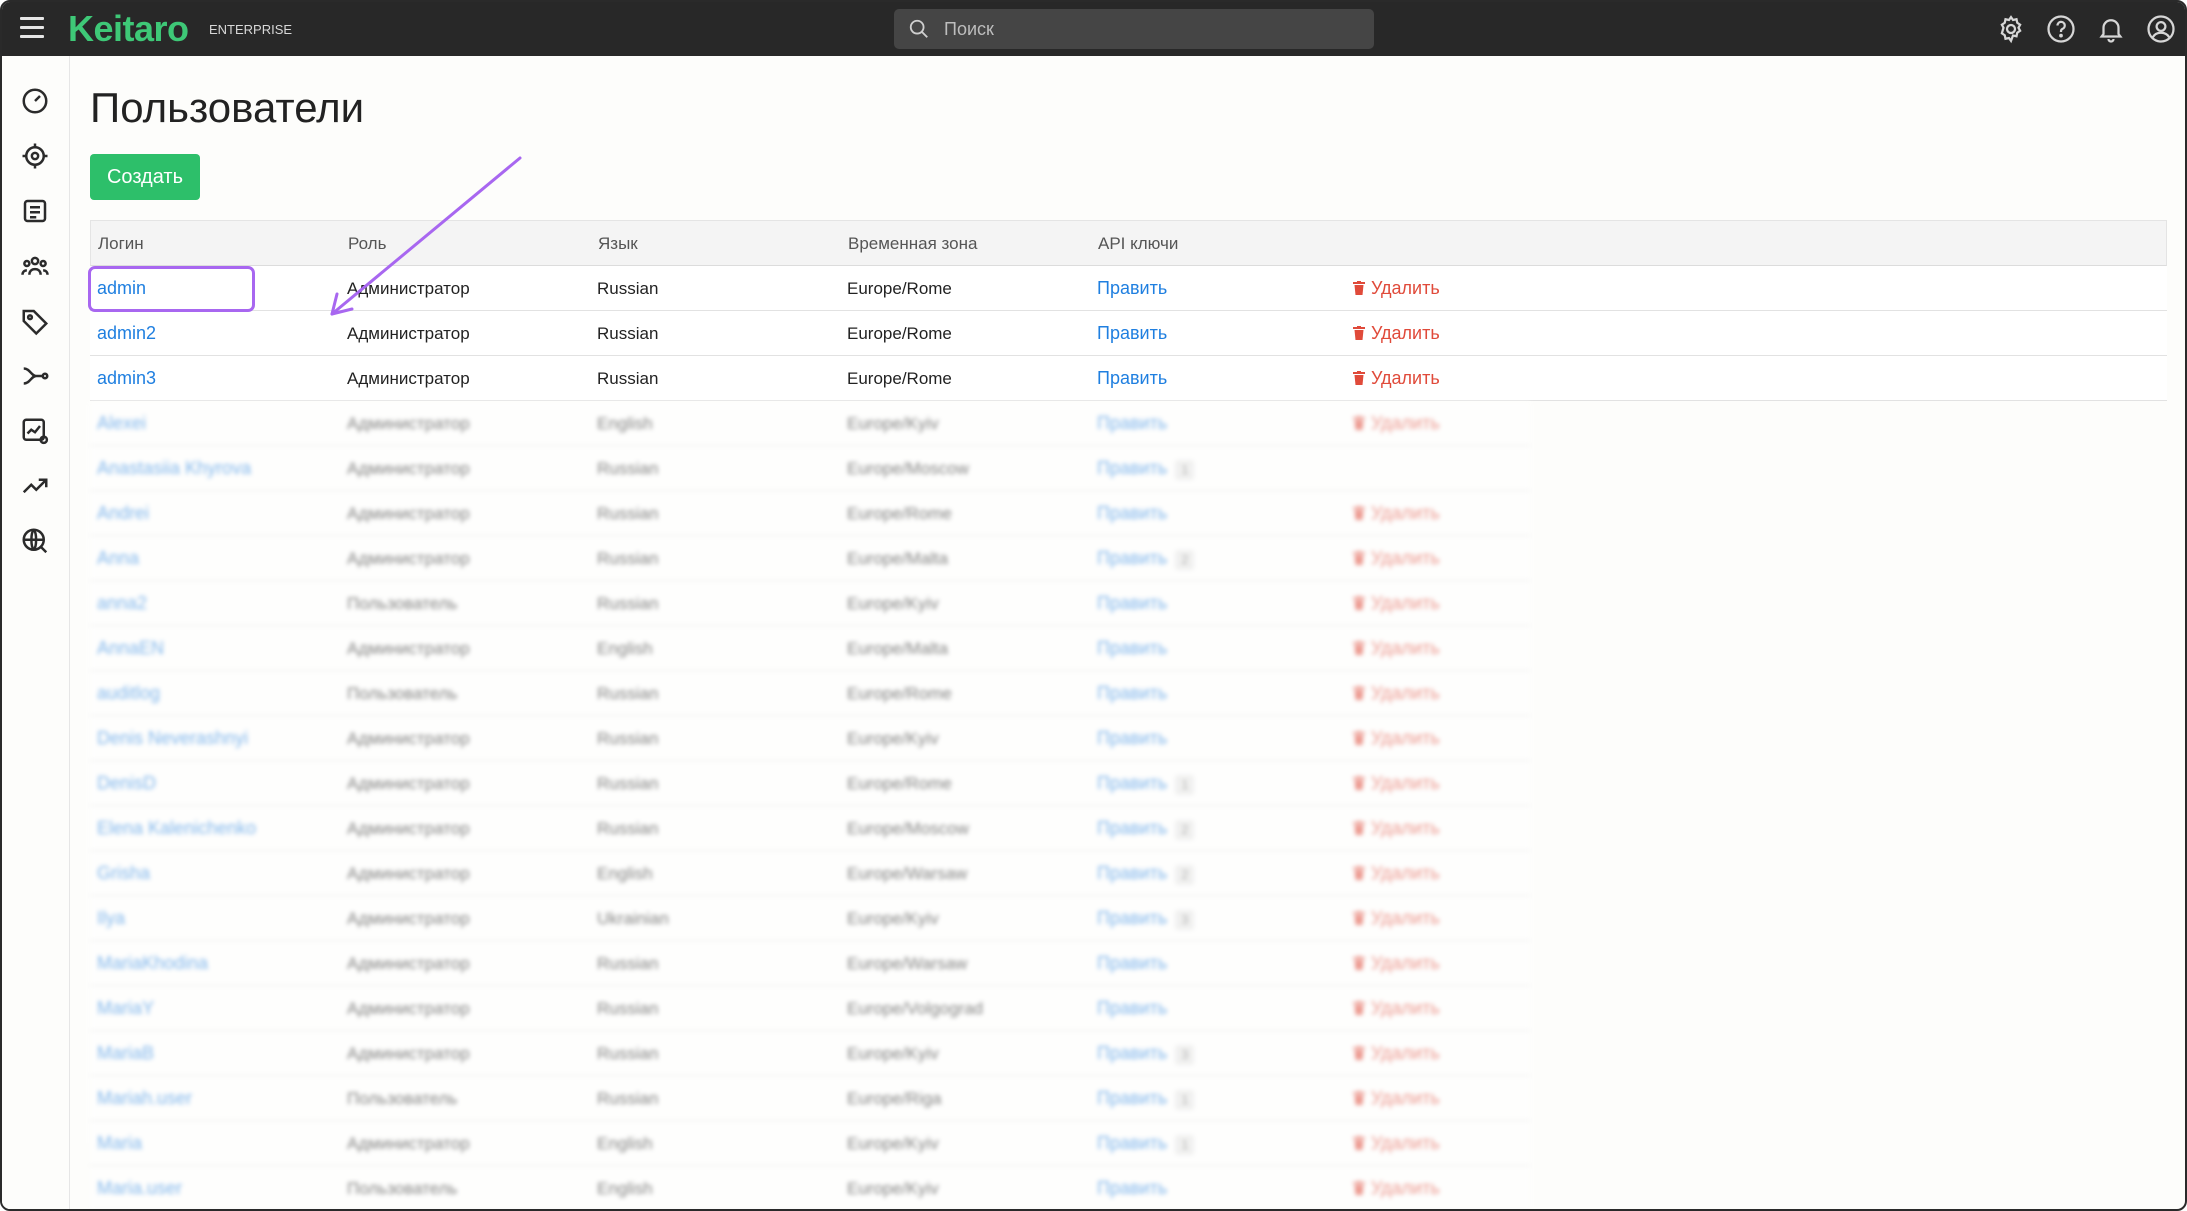 Image resolution: width=2187 pixels, height=1211 pixels. Describe the element at coordinates (618, 244) in the screenshot. I see `column-header-language: Язык` at that location.